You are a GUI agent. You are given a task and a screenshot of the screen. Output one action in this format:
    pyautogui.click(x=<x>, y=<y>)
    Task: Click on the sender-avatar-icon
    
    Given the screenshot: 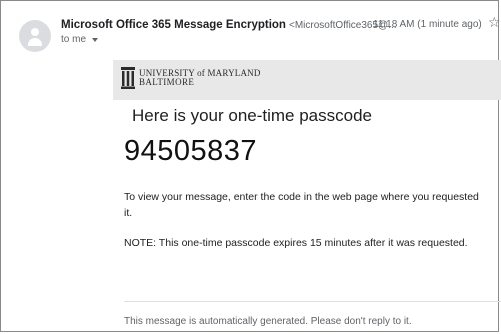 What is the action you would take?
    pyautogui.click(x=35, y=36)
    